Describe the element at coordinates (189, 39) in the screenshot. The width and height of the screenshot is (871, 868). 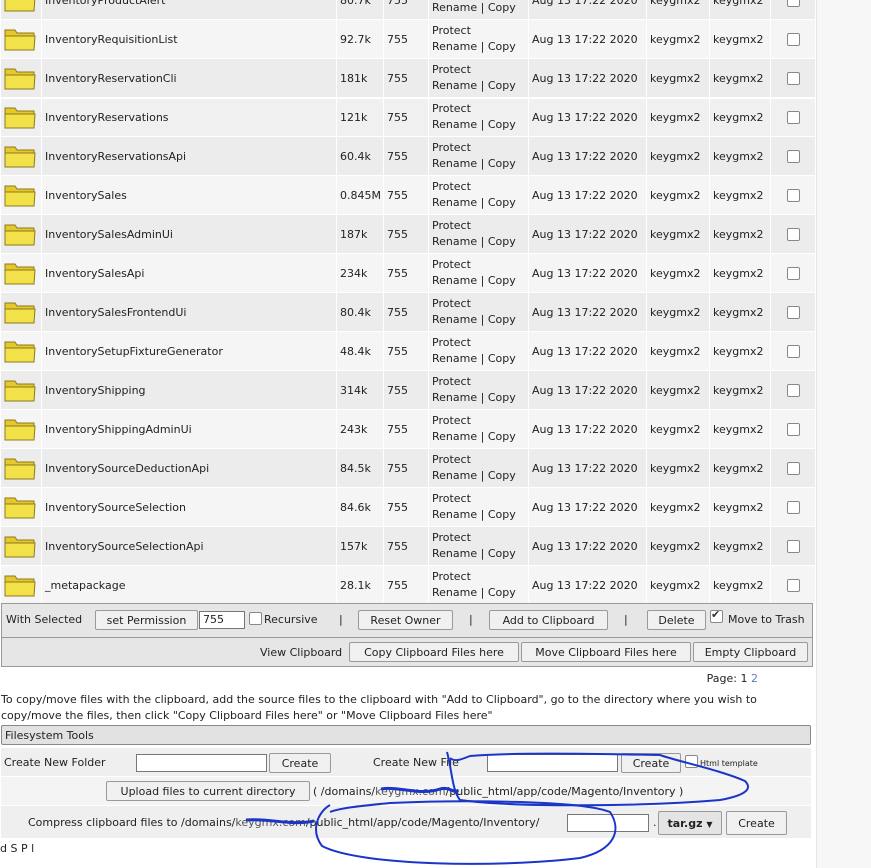
I see `file-name: InventoryRequisitionList` at that location.